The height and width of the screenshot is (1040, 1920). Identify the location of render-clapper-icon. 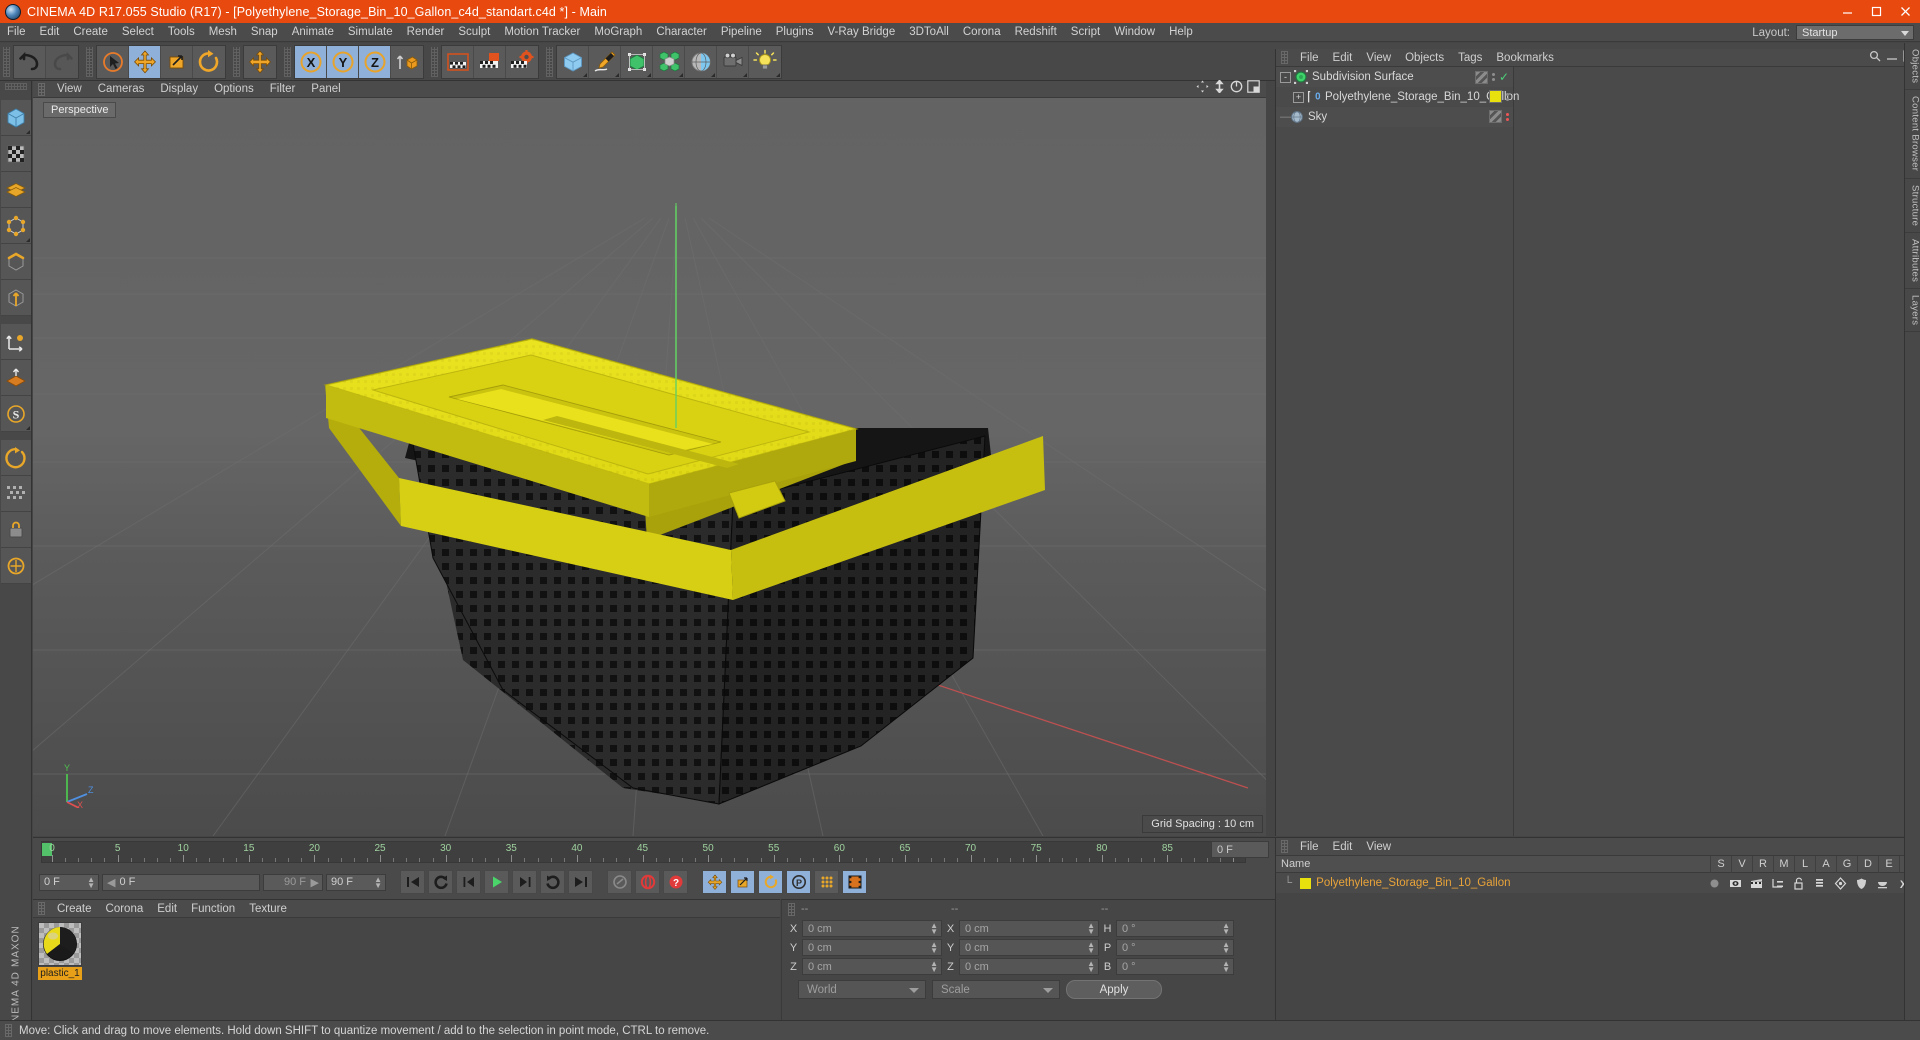
(1756, 883).